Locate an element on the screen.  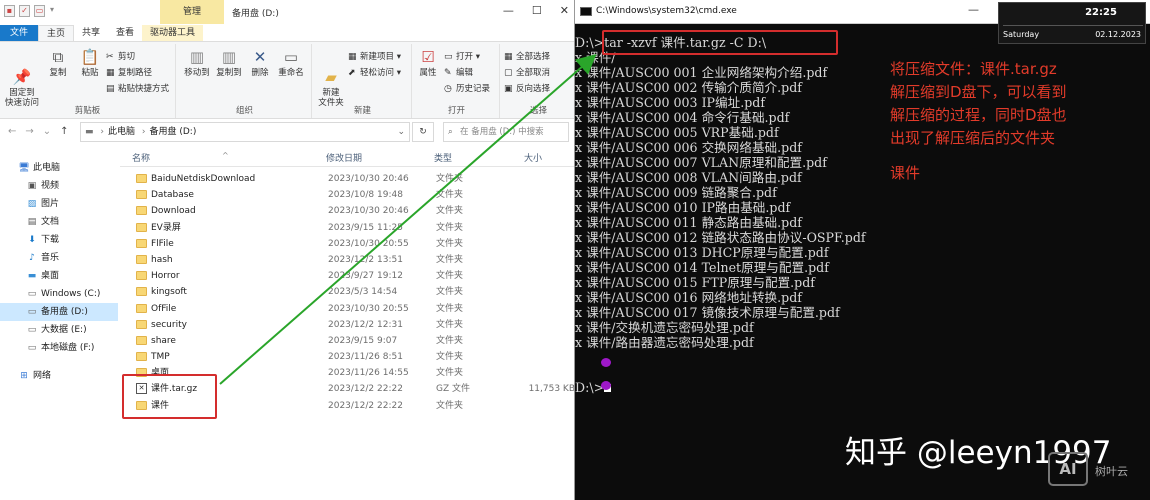
paste-shortcut-button: ▤ 粘贴快捷方式 is located at coordinates (137, 88).